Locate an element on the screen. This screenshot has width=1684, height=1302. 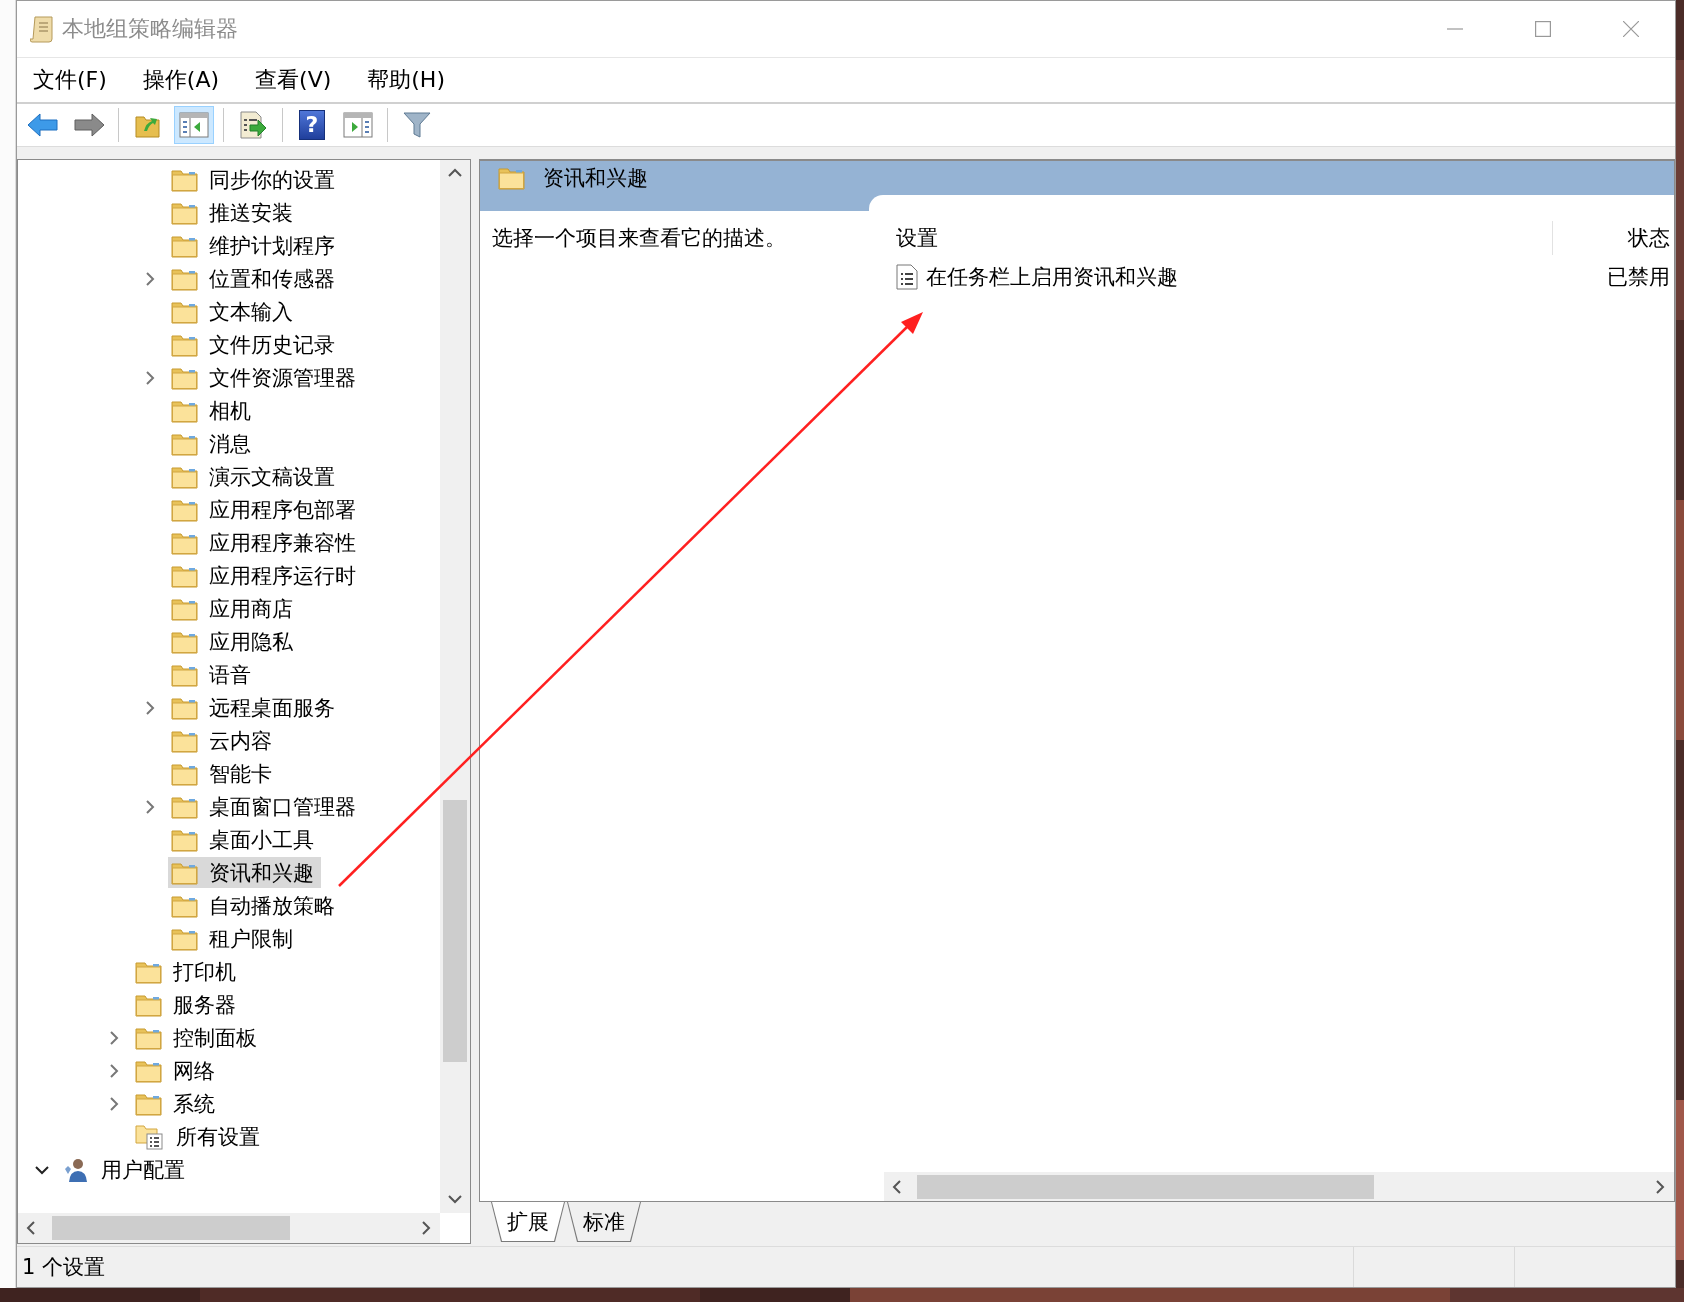
tree-item: 远程桌面服务 is located at coordinates (255, 707).